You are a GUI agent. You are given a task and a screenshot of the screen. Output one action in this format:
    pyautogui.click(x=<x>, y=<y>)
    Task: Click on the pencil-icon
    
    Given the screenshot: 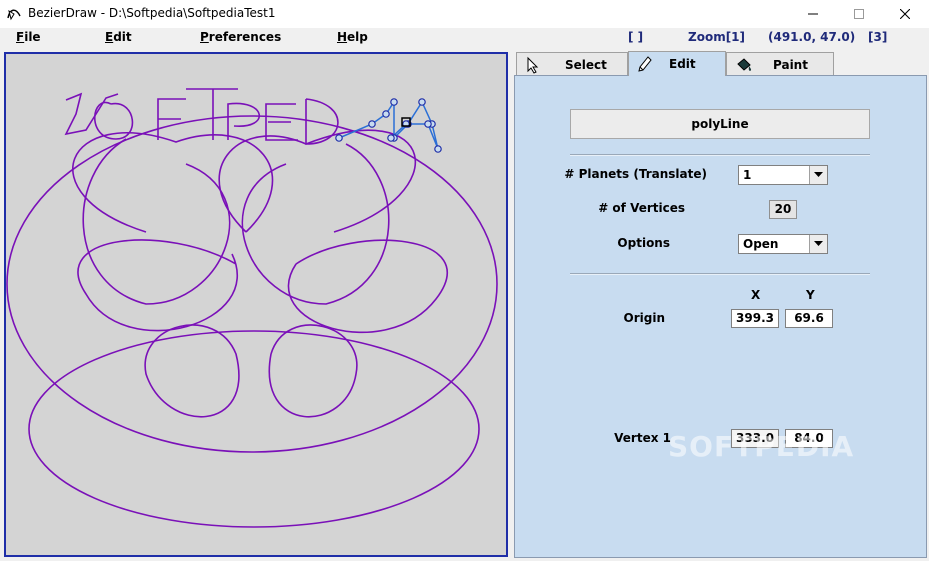 What is the action you would take?
    pyautogui.click(x=645, y=64)
    